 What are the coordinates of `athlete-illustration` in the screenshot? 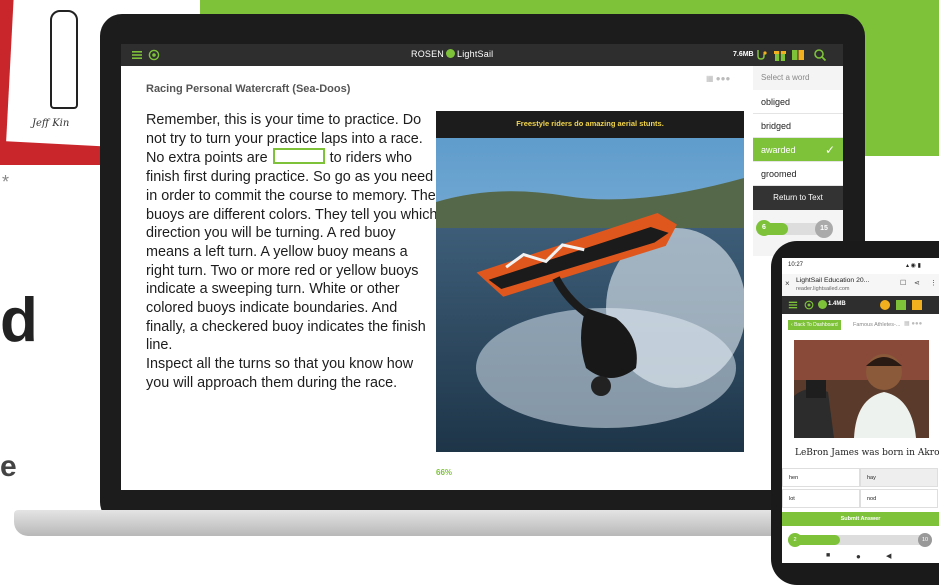 It's located at (861, 389).